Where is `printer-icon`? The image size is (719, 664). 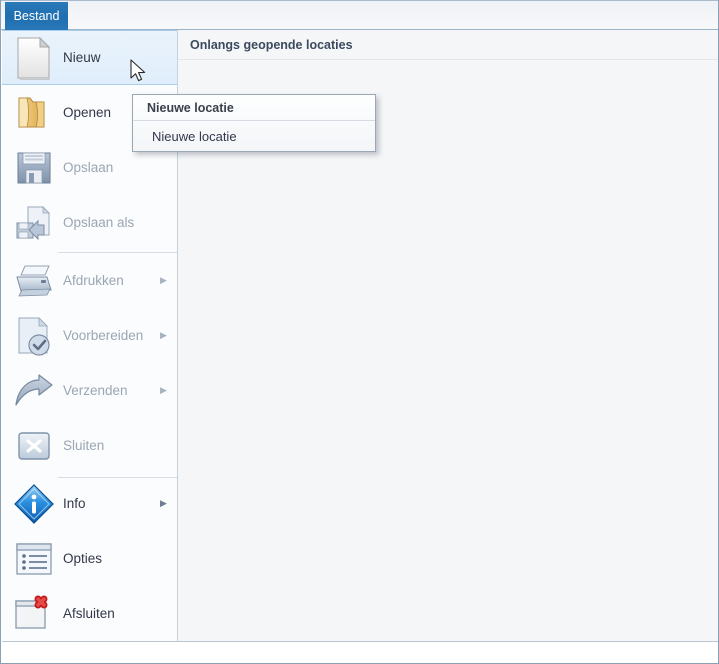
printer-icon is located at coordinates (34, 281).